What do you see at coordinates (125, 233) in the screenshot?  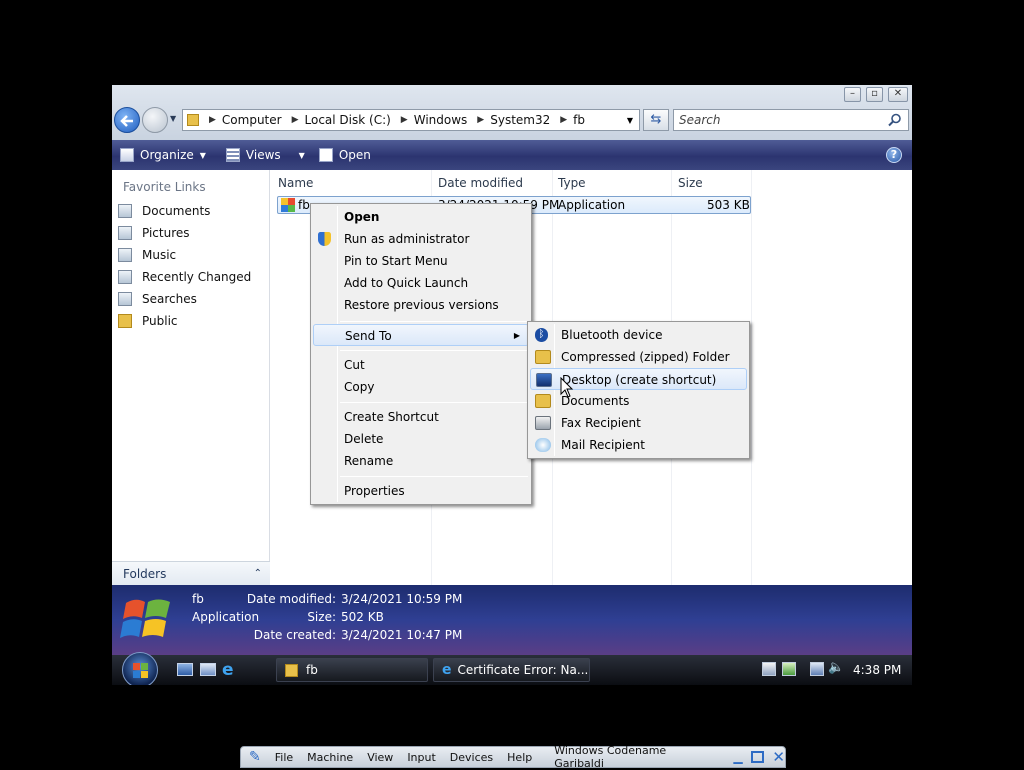 I see `pictures-icon` at bounding box center [125, 233].